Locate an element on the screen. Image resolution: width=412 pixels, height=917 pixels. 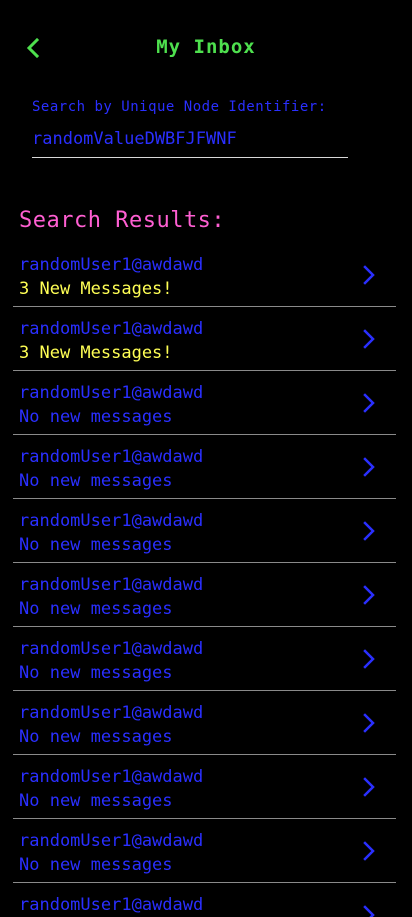
search-input is located at coordinates (190, 142).